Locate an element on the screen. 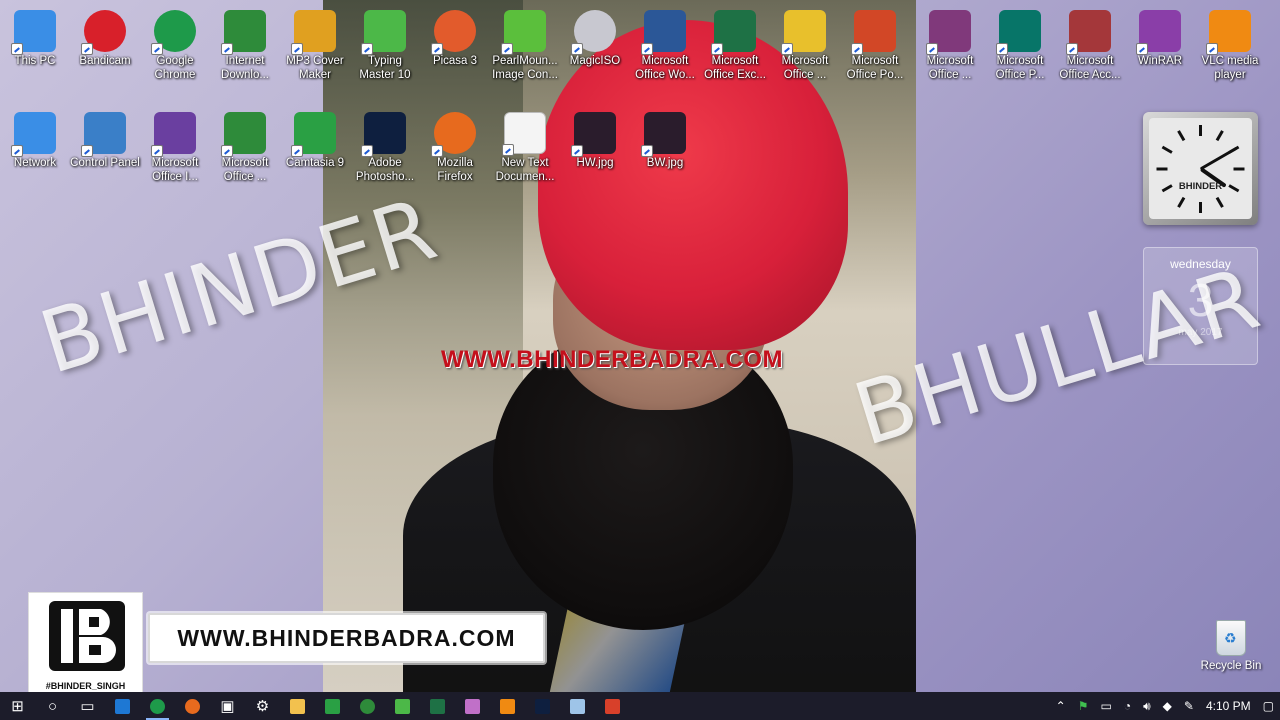  desktop-icon: WinRAR is located at coordinates (1160, 35).